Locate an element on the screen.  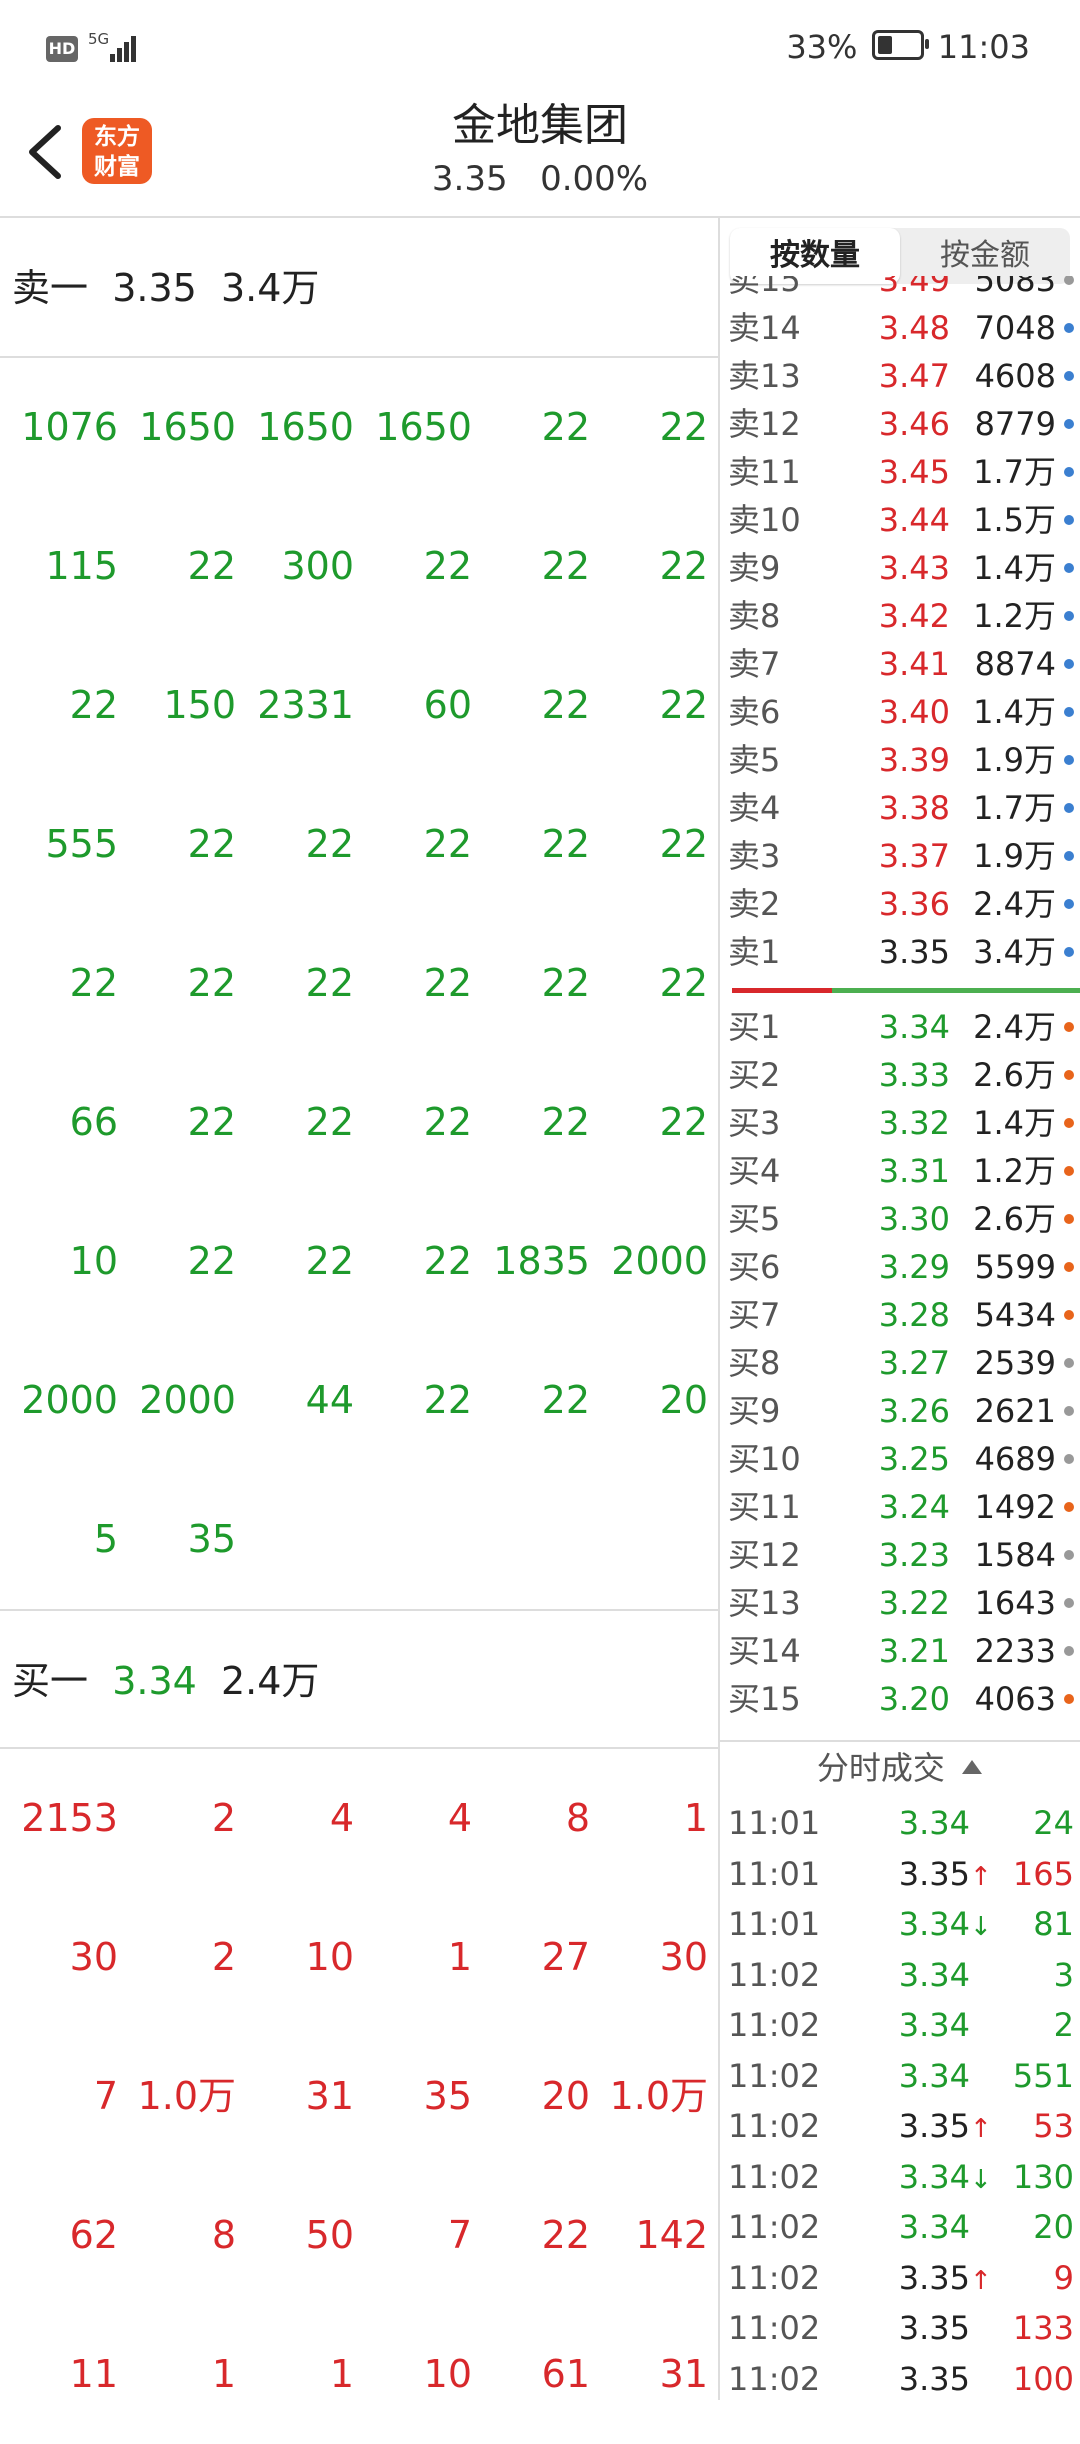
trade-price: 3.35↑ is located at coordinates (941, 1876).